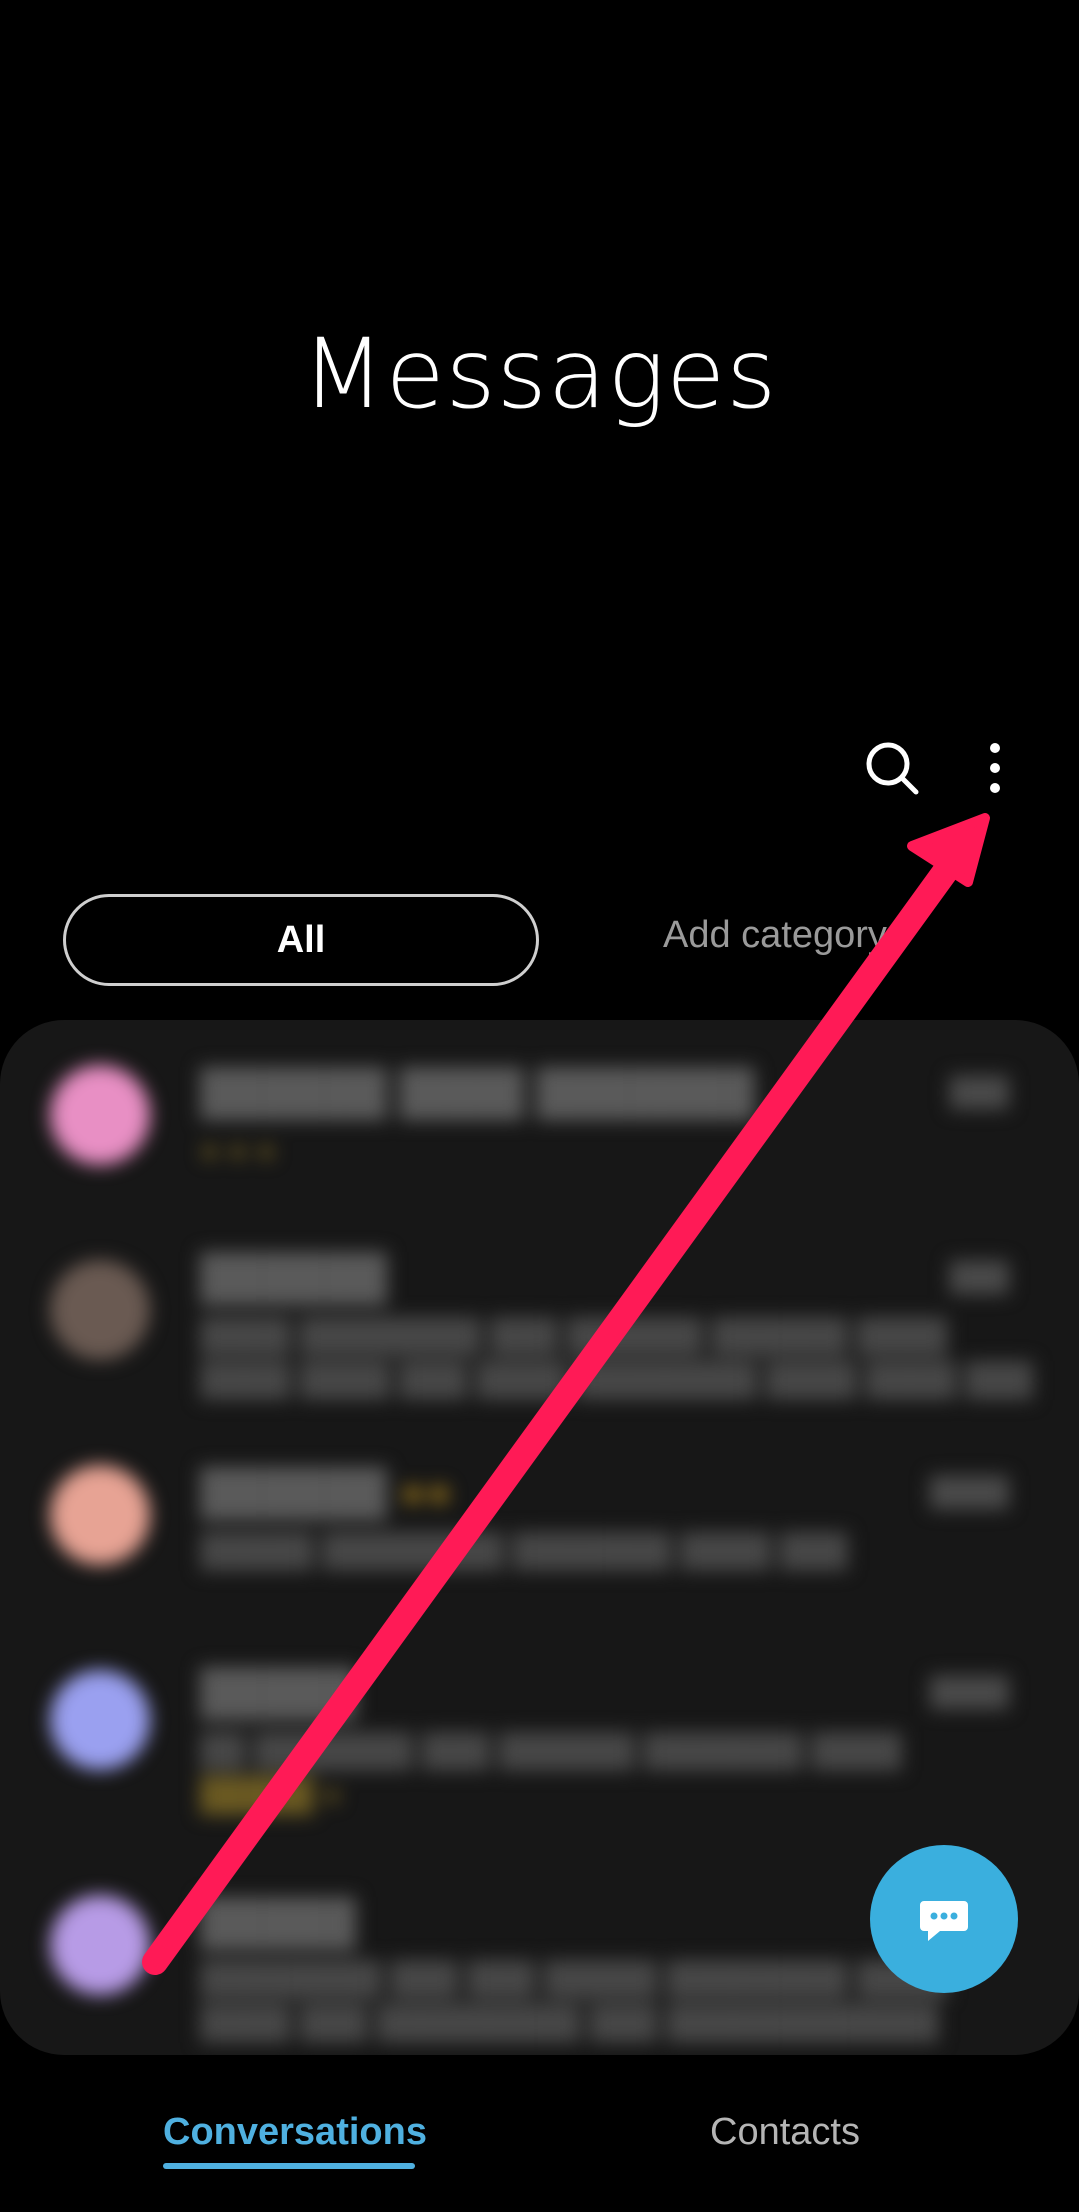  What do you see at coordinates (326, 1492) in the screenshot?
I see `conversation-name-blurred: ██████ ●●` at bounding box center [326, 1492].